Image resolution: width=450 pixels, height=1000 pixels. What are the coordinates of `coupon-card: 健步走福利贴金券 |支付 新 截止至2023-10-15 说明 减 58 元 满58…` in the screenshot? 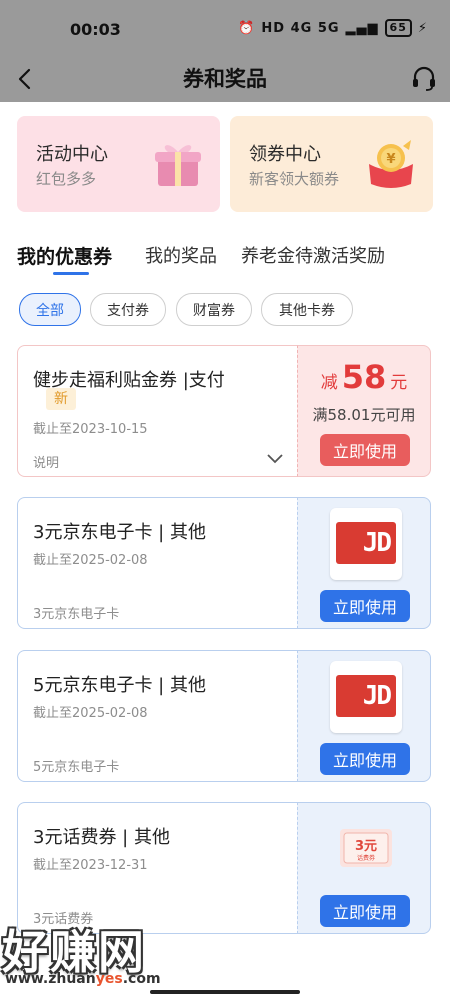 It's located at (224, 411).